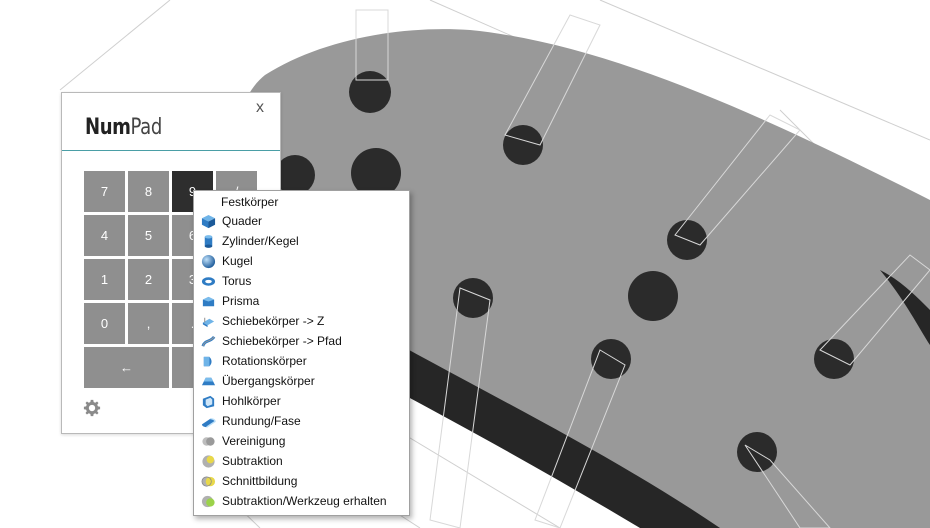 This screenshot has width=930, height=528. I want to click on menu-item-label: Subtraktion/Werkzeug erhalten, so click(304, 501).